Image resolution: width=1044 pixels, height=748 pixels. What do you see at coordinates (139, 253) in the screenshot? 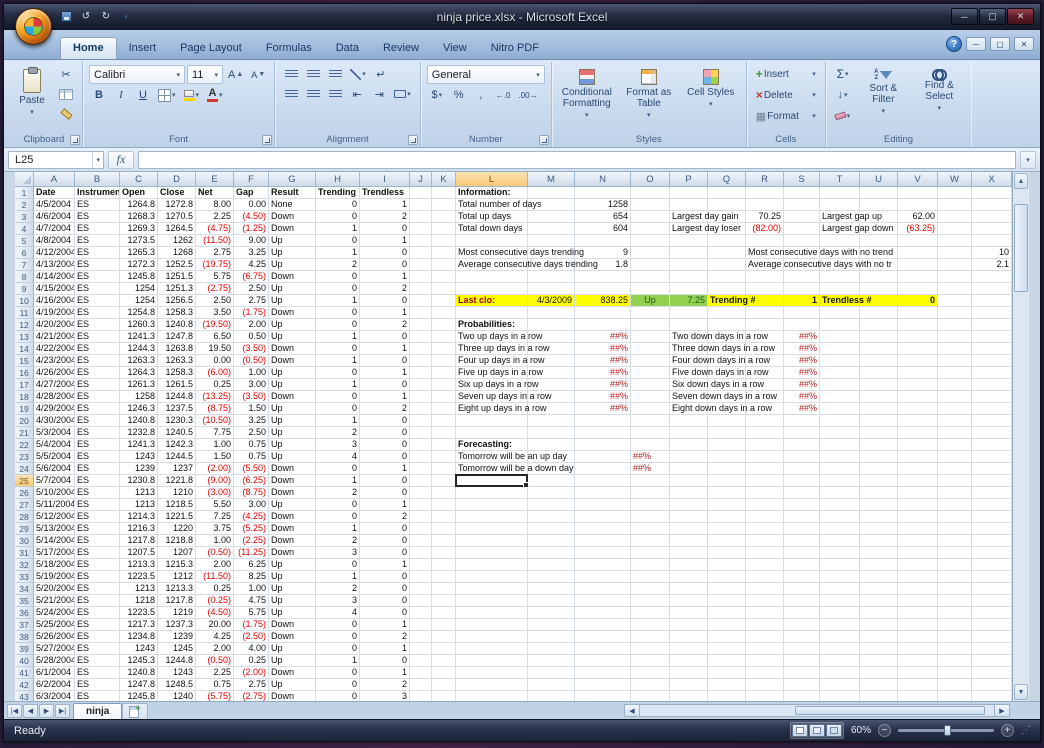
I see `data-cell: 1265.3` at bounding box center [139, 253].